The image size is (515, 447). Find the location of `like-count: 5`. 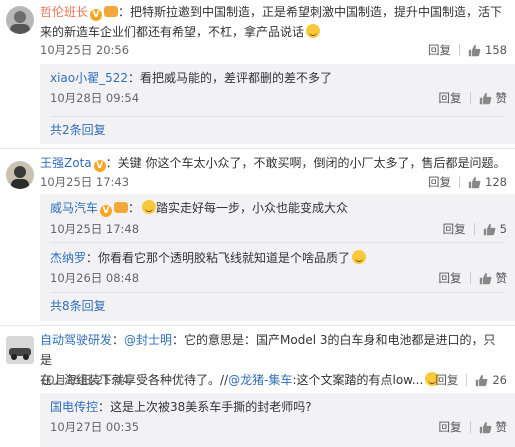

like-count: 5 is located at coordinates (503, 229).